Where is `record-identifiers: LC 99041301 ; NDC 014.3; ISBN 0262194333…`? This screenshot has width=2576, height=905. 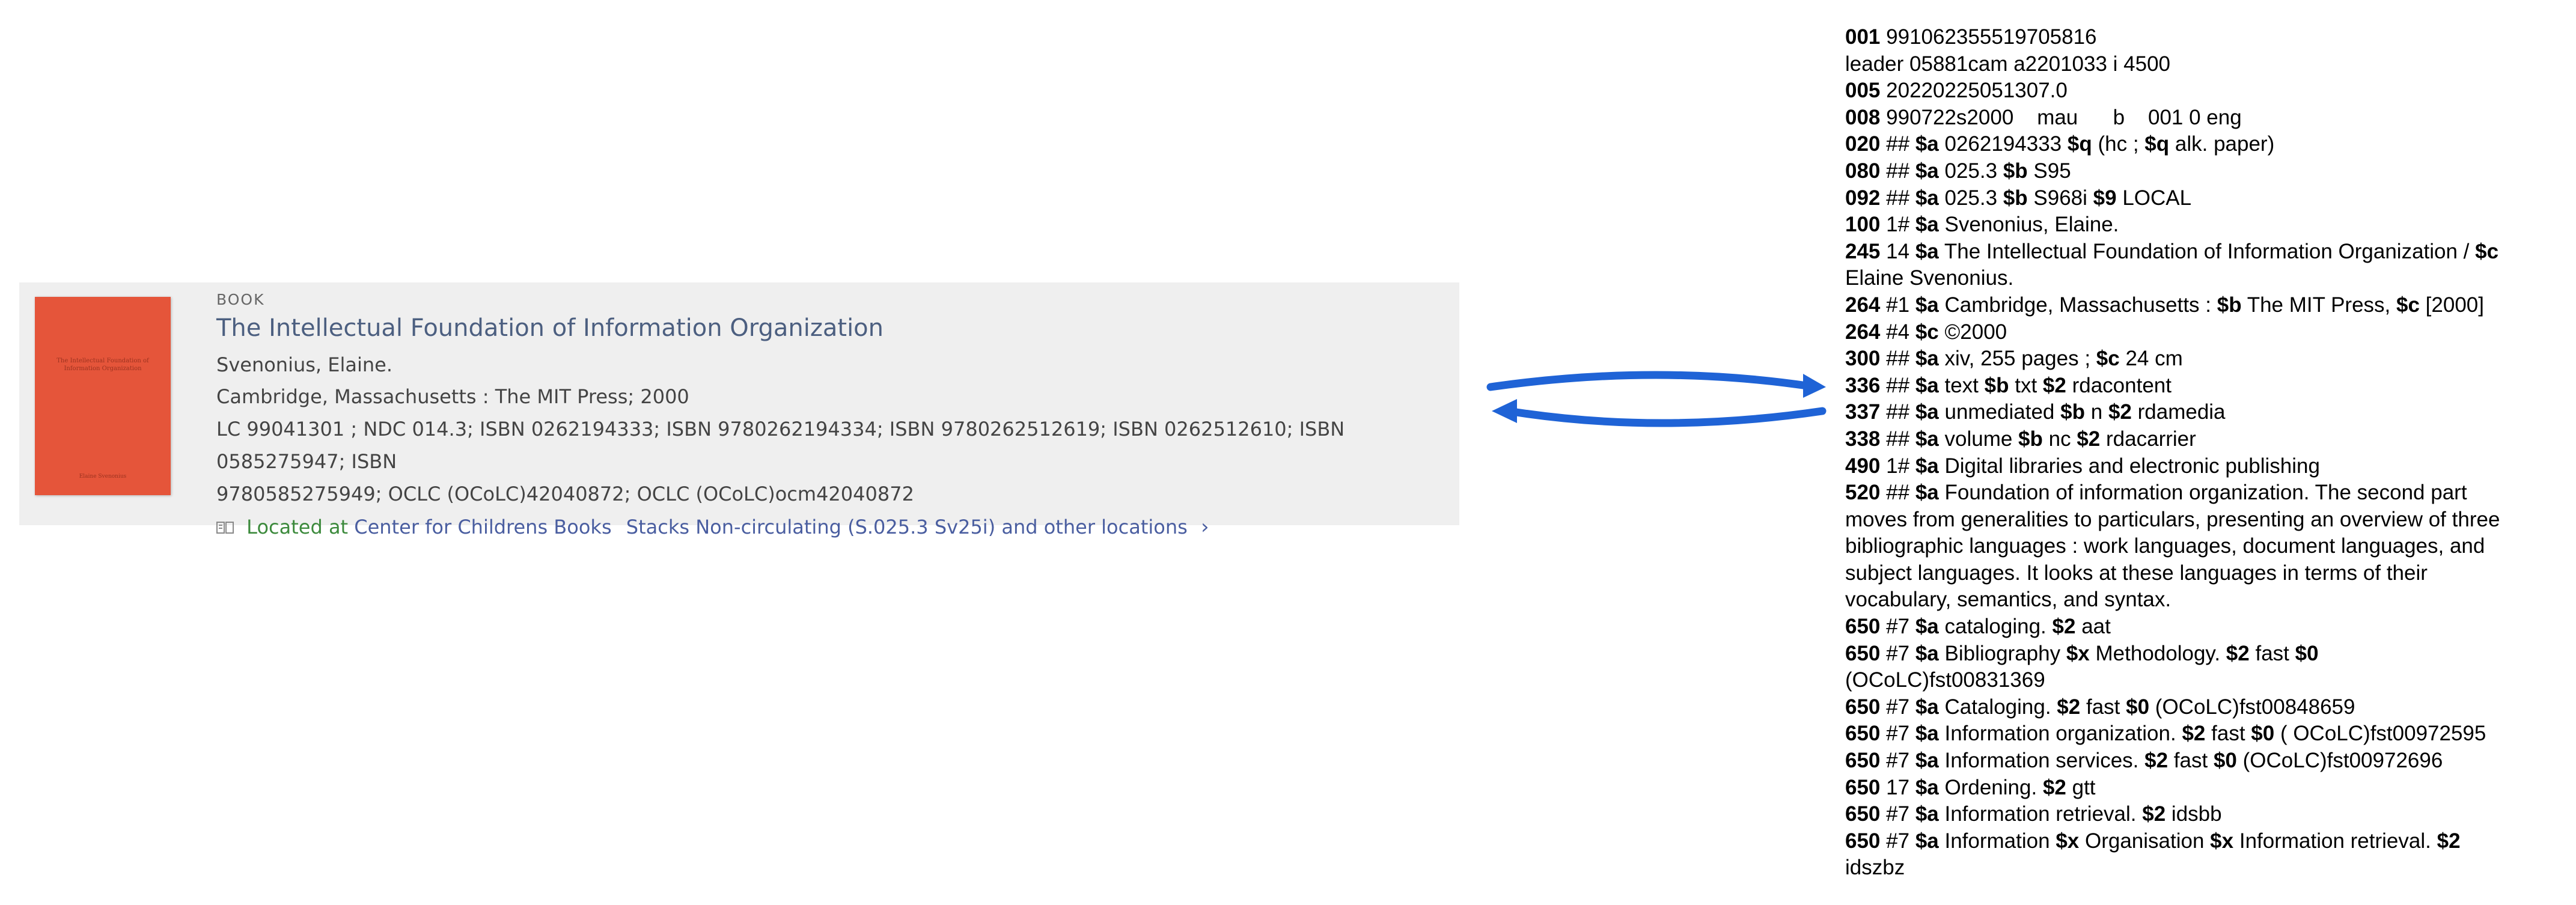
record-identifiers: LC 99041301 ; NDC 014.3; ISBN 0262194333… is located at coordinates (833, 462).